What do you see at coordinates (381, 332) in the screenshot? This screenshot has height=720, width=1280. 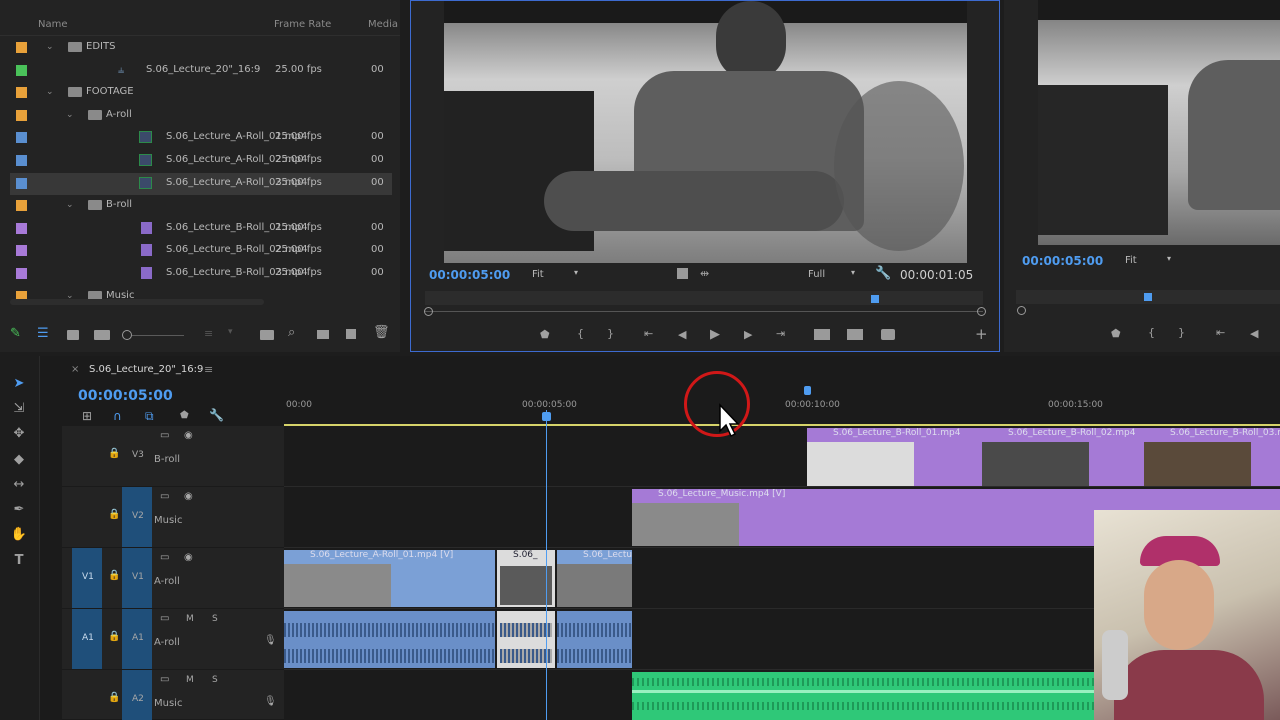 I see `trash-icon: 🗑` at bounding box center [381, 332].